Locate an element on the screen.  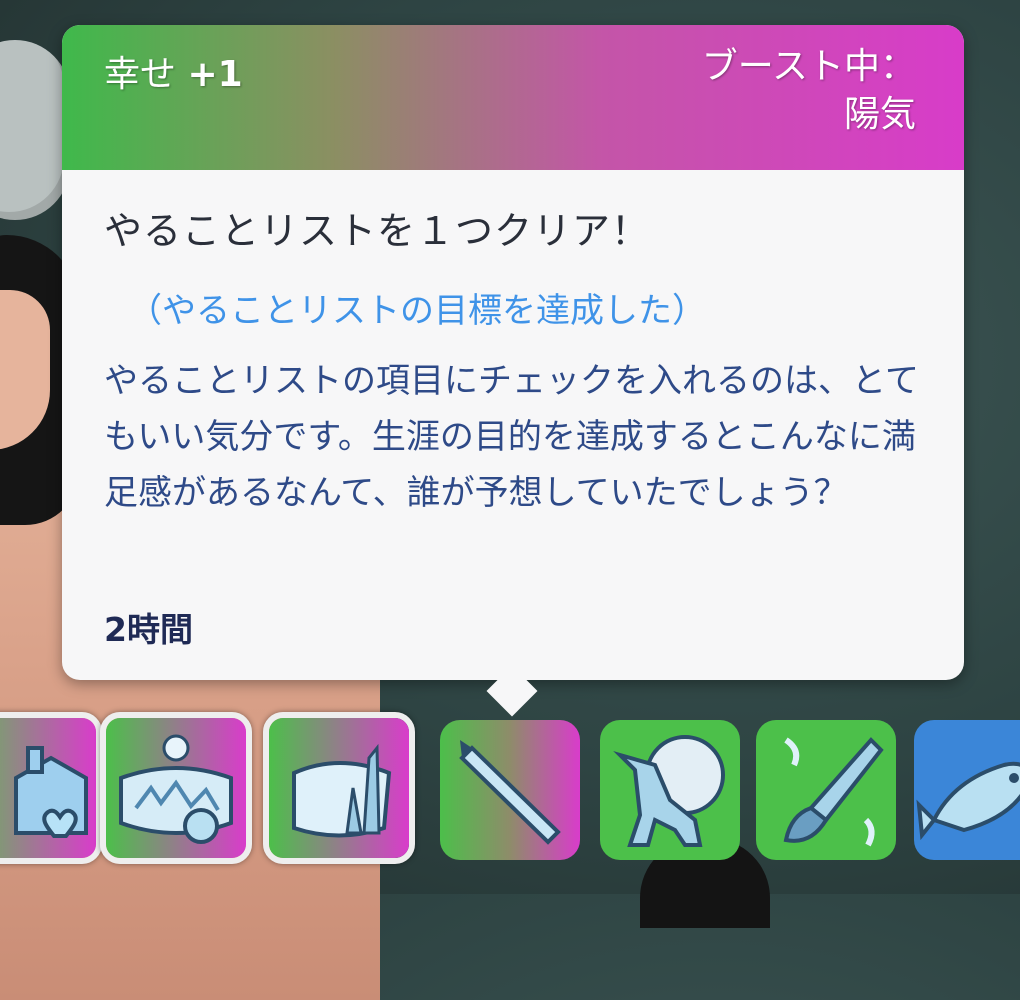
tooltip-subtitle: （やることリストの目標を達成した） is located at coordinates (417, 311).